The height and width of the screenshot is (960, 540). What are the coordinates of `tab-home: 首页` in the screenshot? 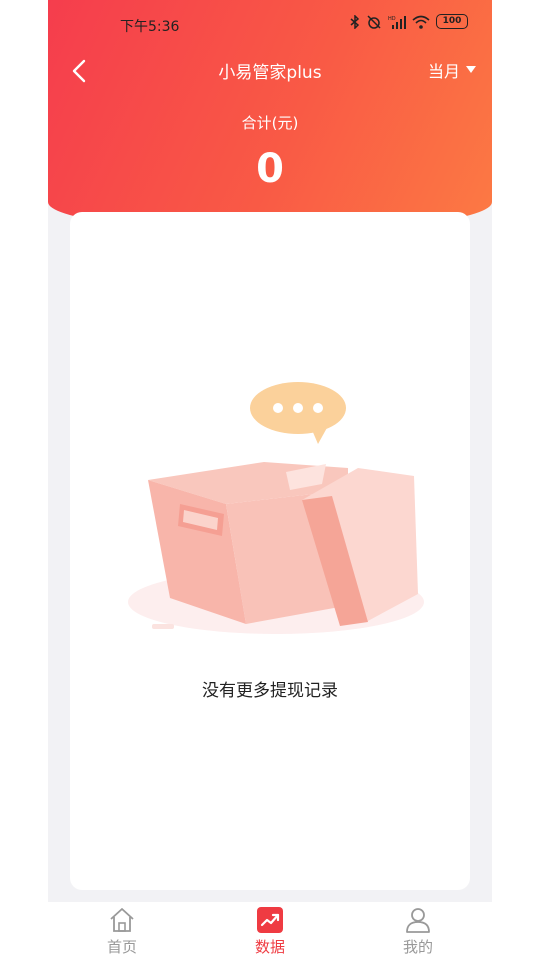 It's located at (122, 931).